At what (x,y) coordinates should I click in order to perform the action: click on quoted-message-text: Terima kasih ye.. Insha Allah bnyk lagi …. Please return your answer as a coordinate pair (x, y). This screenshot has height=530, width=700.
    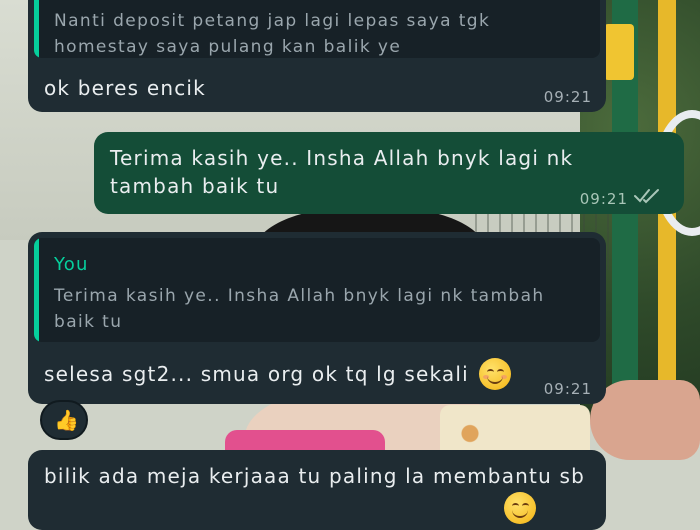
    Looking at the image, I should click on (299, 309).